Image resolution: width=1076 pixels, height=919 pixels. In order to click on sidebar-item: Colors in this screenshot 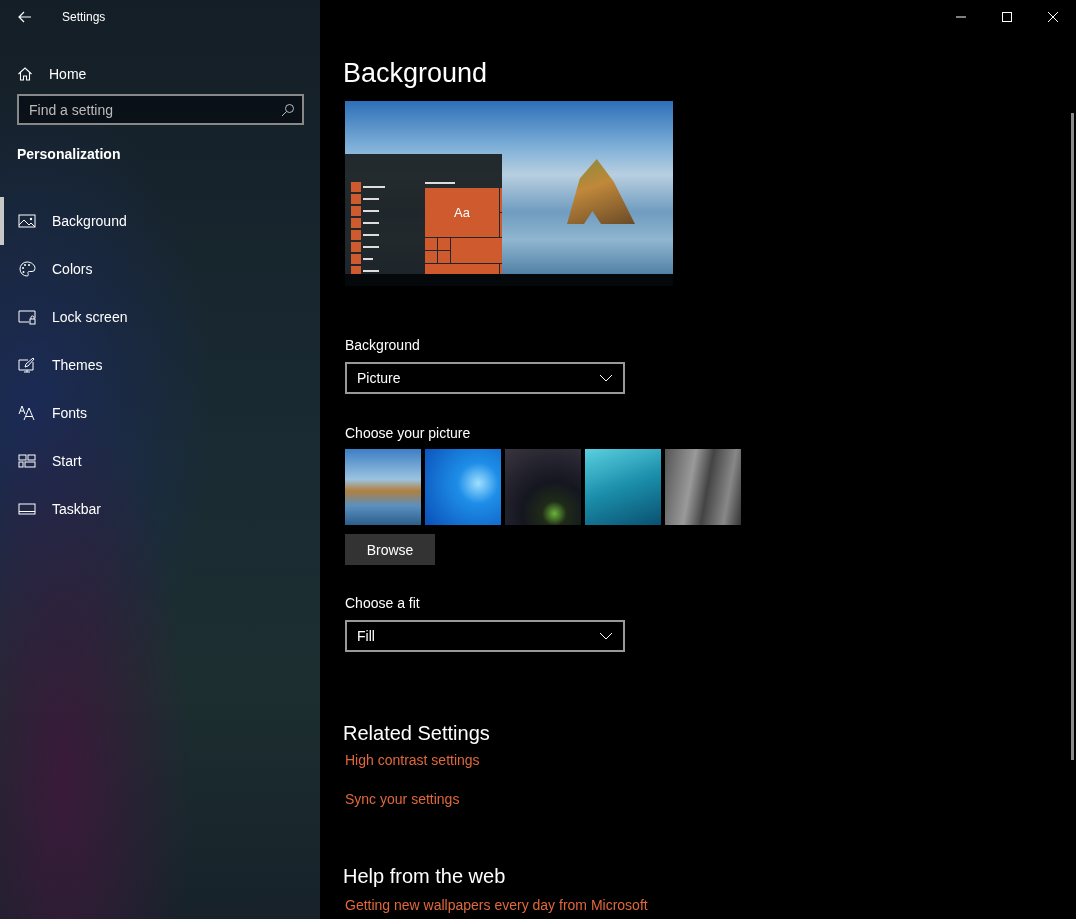, I will do `click(160, 269)`.